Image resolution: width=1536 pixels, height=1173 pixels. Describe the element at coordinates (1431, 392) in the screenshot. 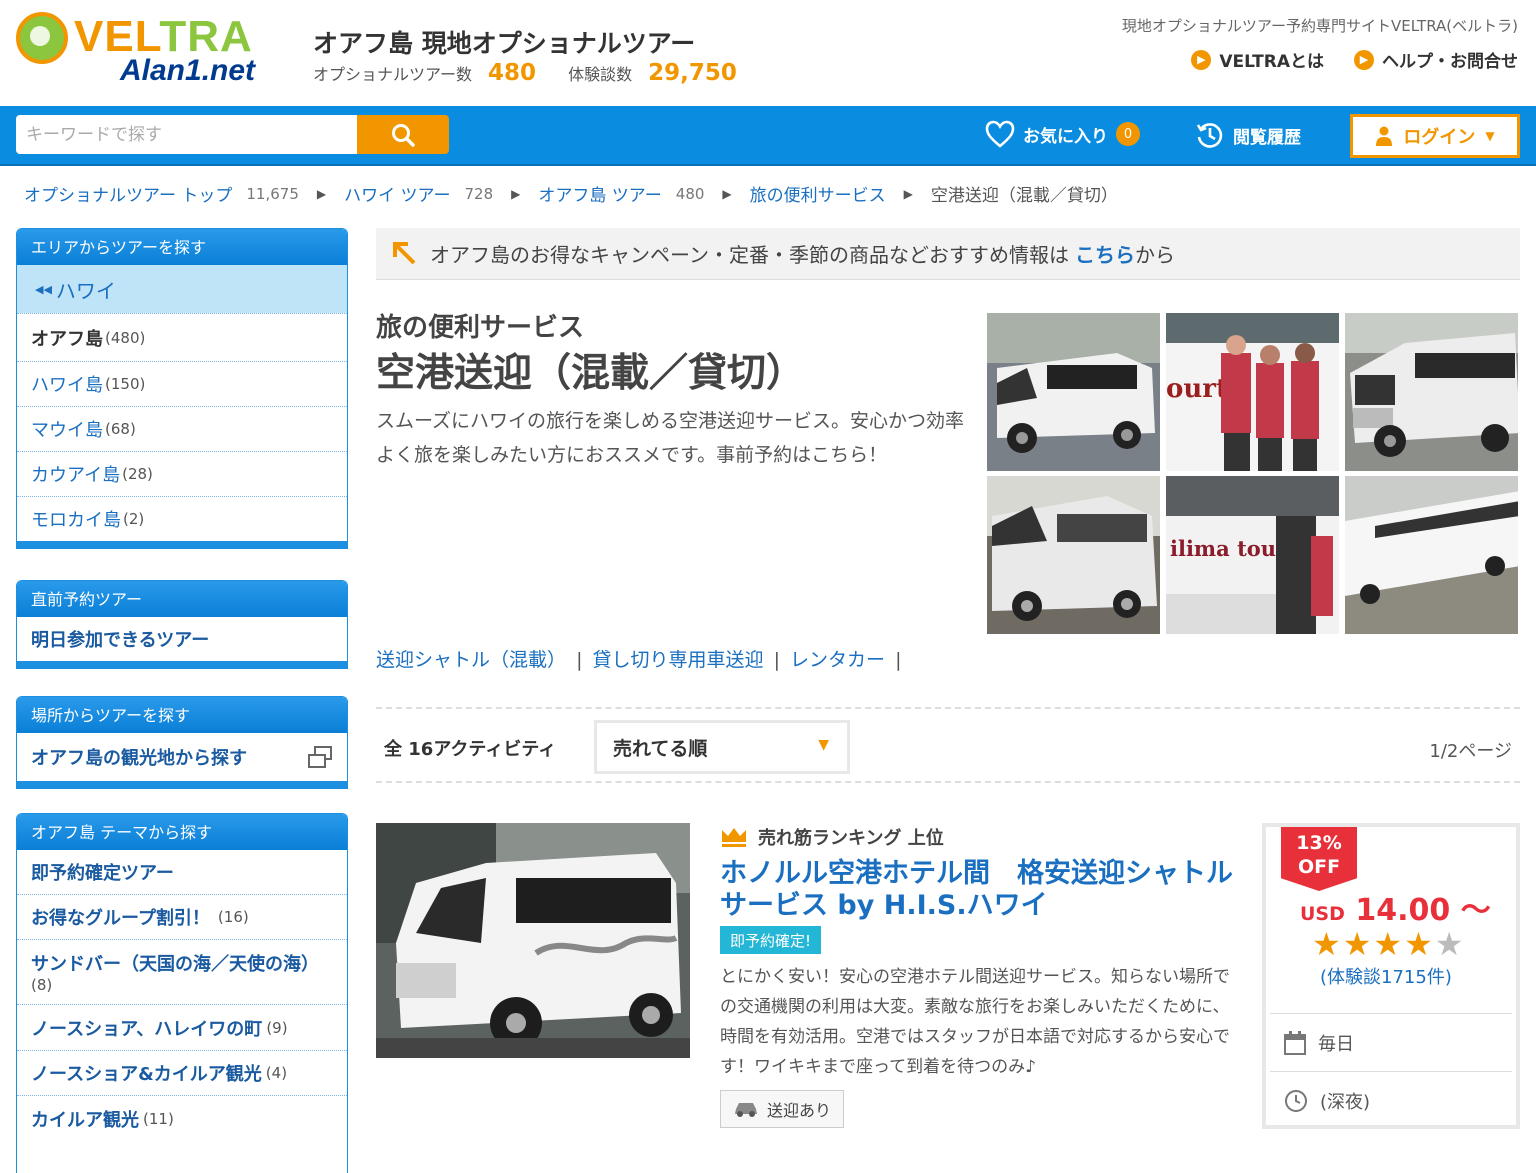

I see `white-bus-photo` at that location.